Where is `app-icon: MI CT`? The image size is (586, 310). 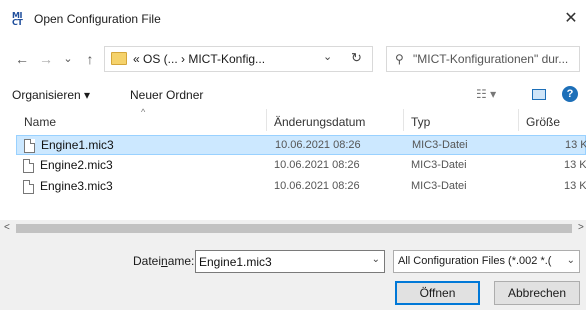
app-icon: MI CT is located at coordinates (17, 19).